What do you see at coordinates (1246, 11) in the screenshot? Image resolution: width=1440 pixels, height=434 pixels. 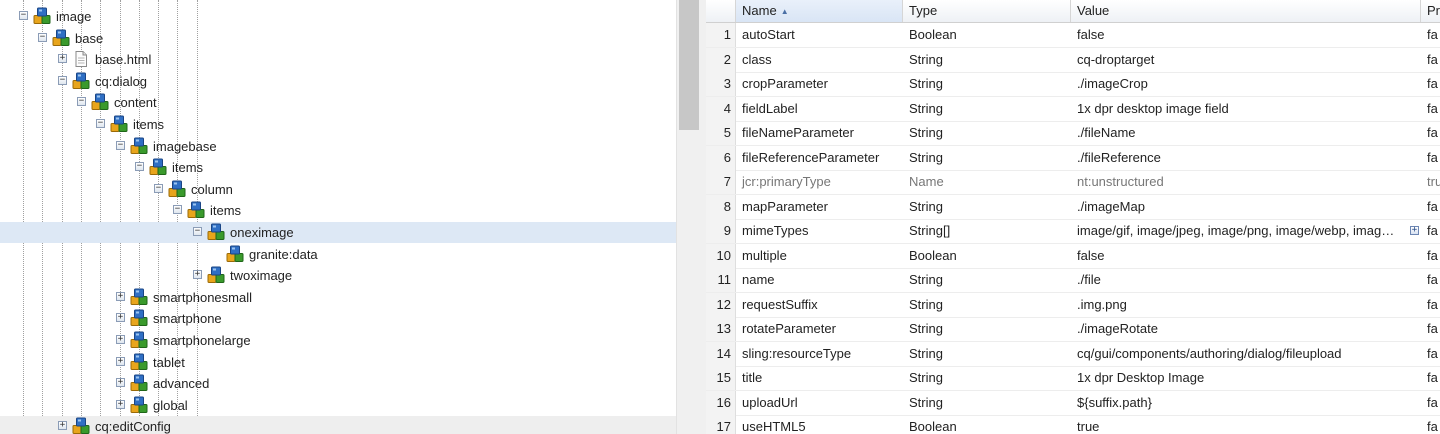 I see `column-header-value: Value` at bounding box center [1246, 11].